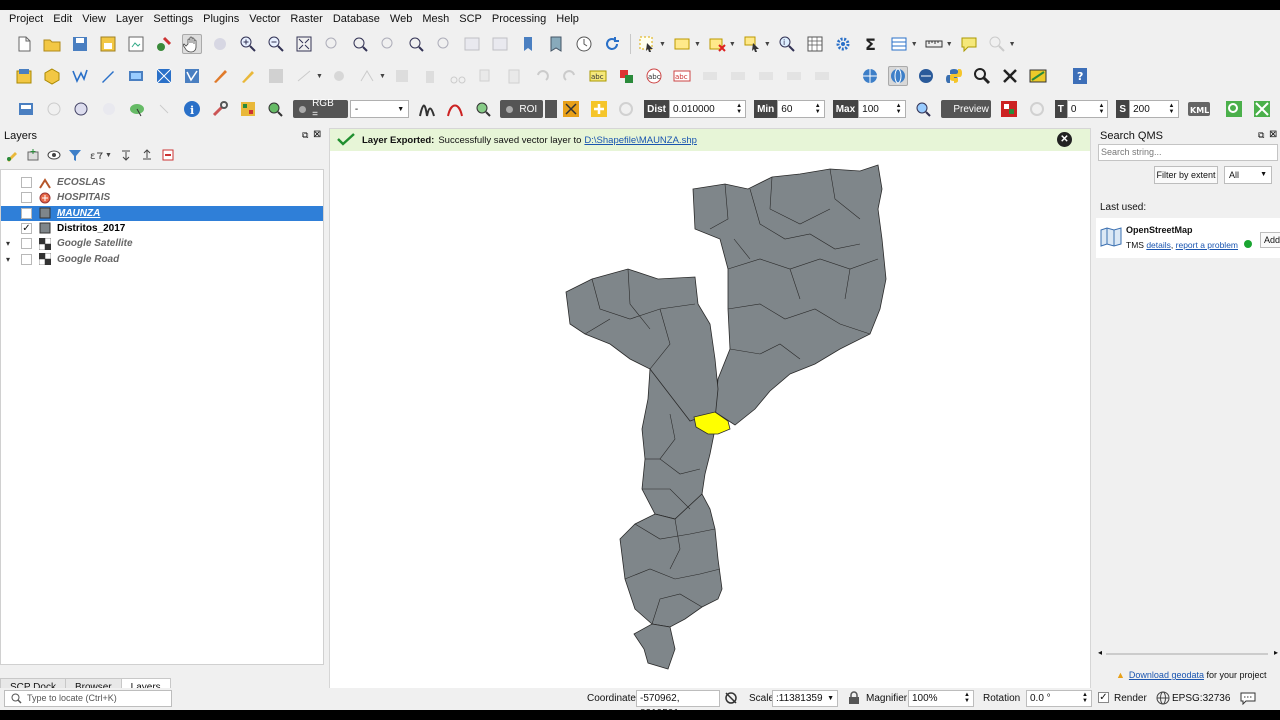 The width and height of the screenshot is (1280, 720). Describe the element at coordinates (427, 109) in the screenshot. I see `contrast-local-icon` at that location.